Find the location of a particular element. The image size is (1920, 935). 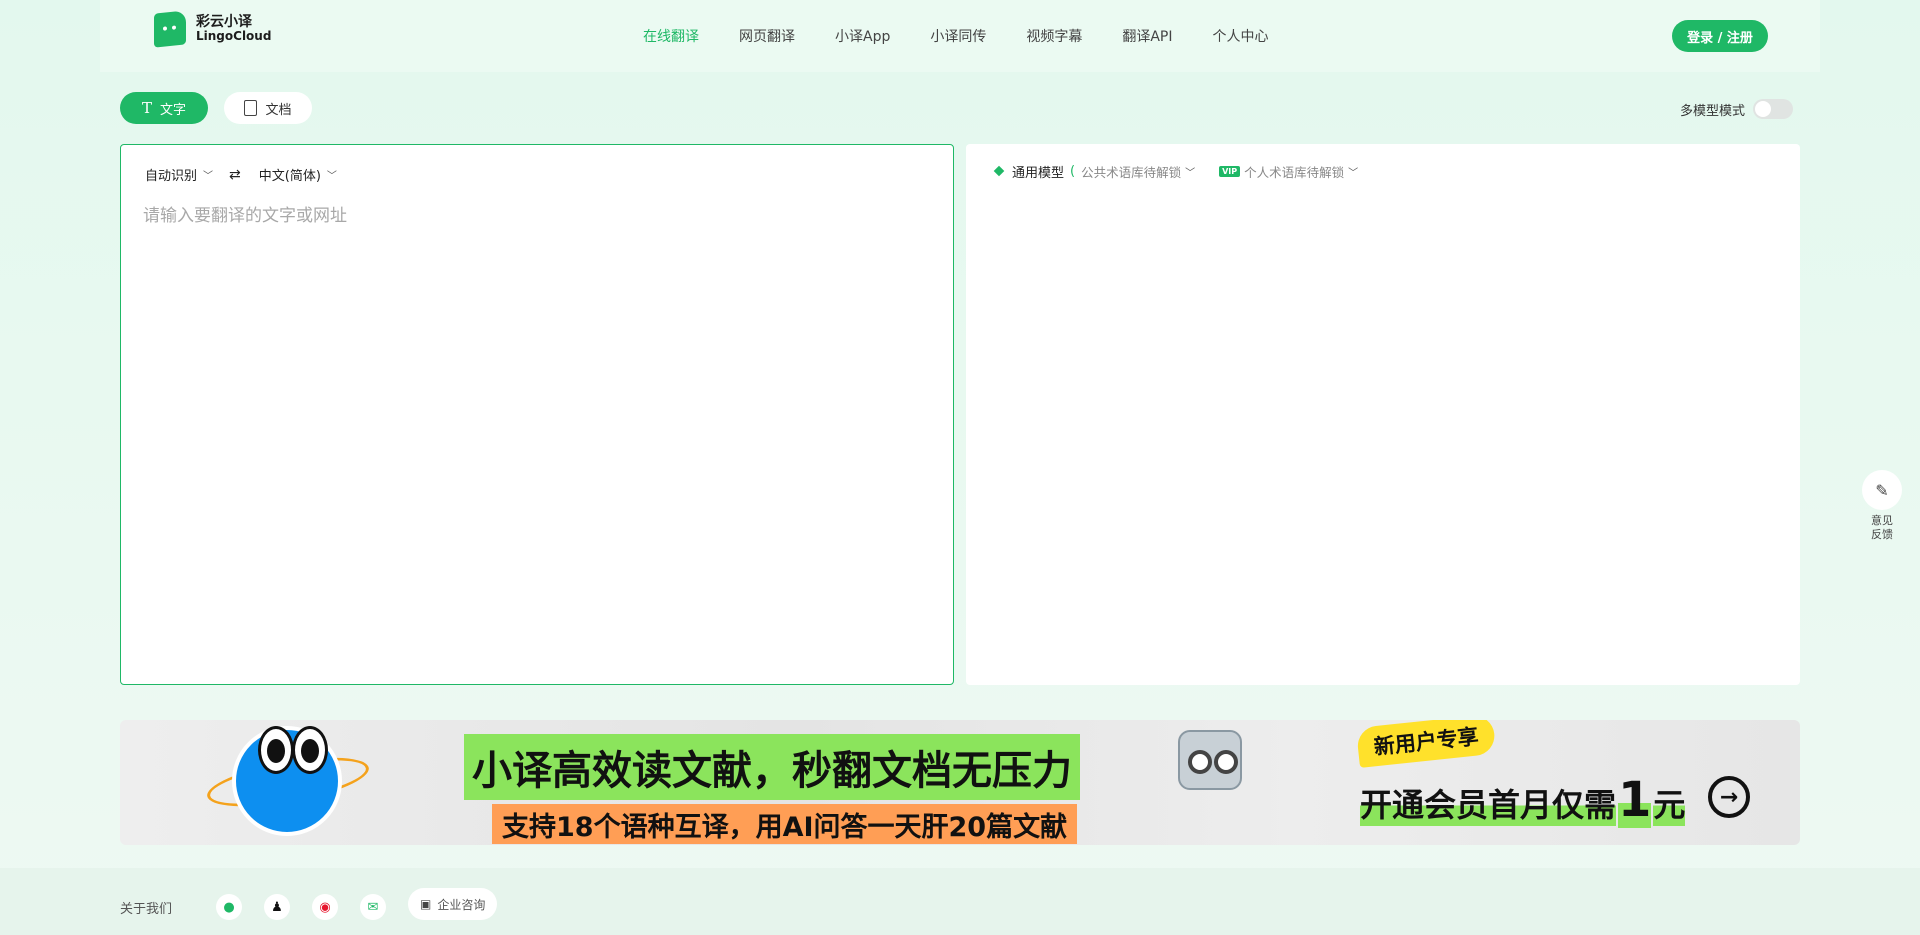

robot-graphic is located at coordinates (1210, 760).